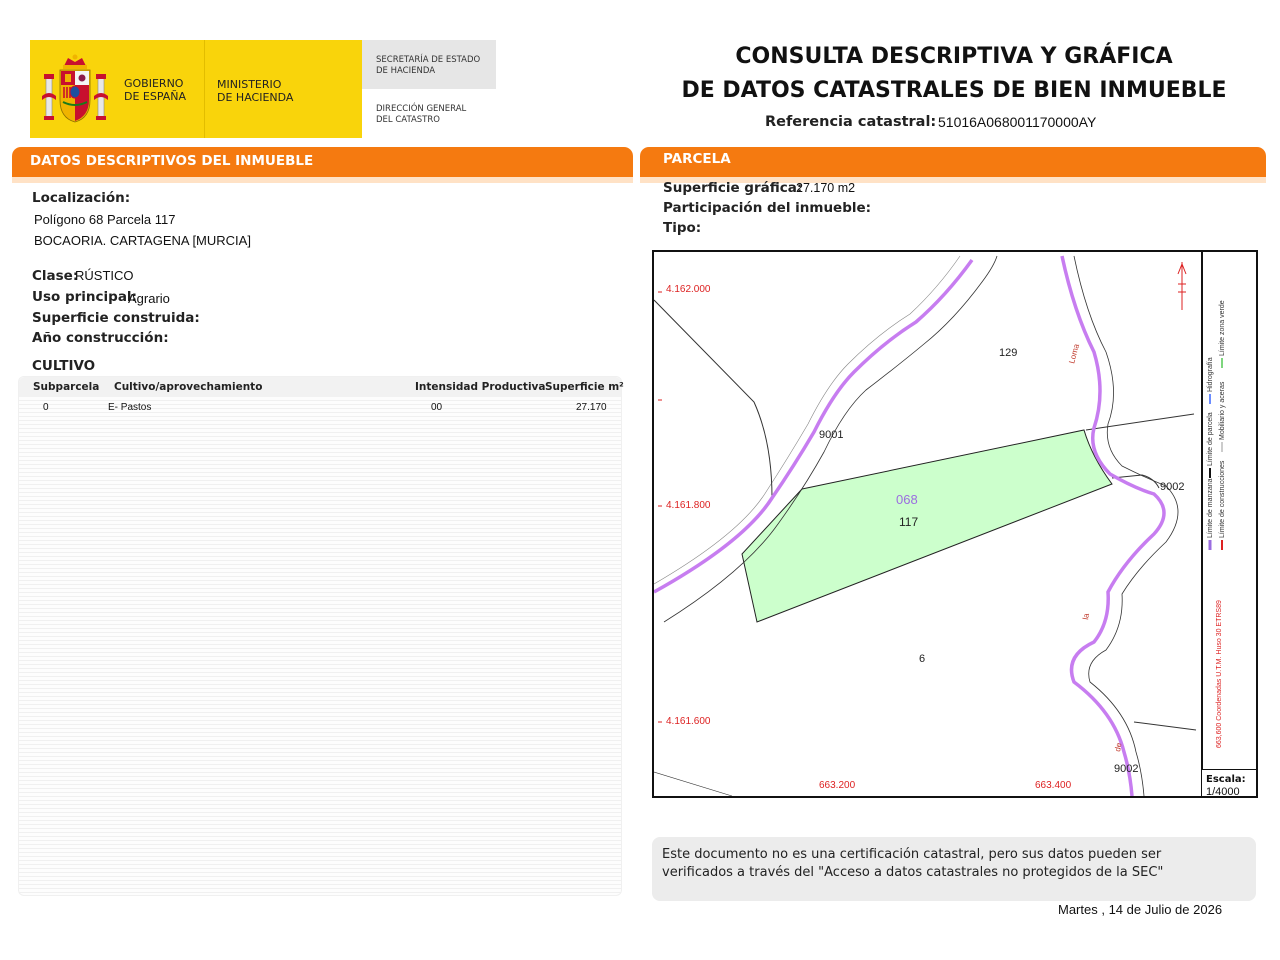 Image resolution: width=1280 pixels, height=960 pixels. I want to click on map-label-9002-a: 9002, so click(1172, 487).